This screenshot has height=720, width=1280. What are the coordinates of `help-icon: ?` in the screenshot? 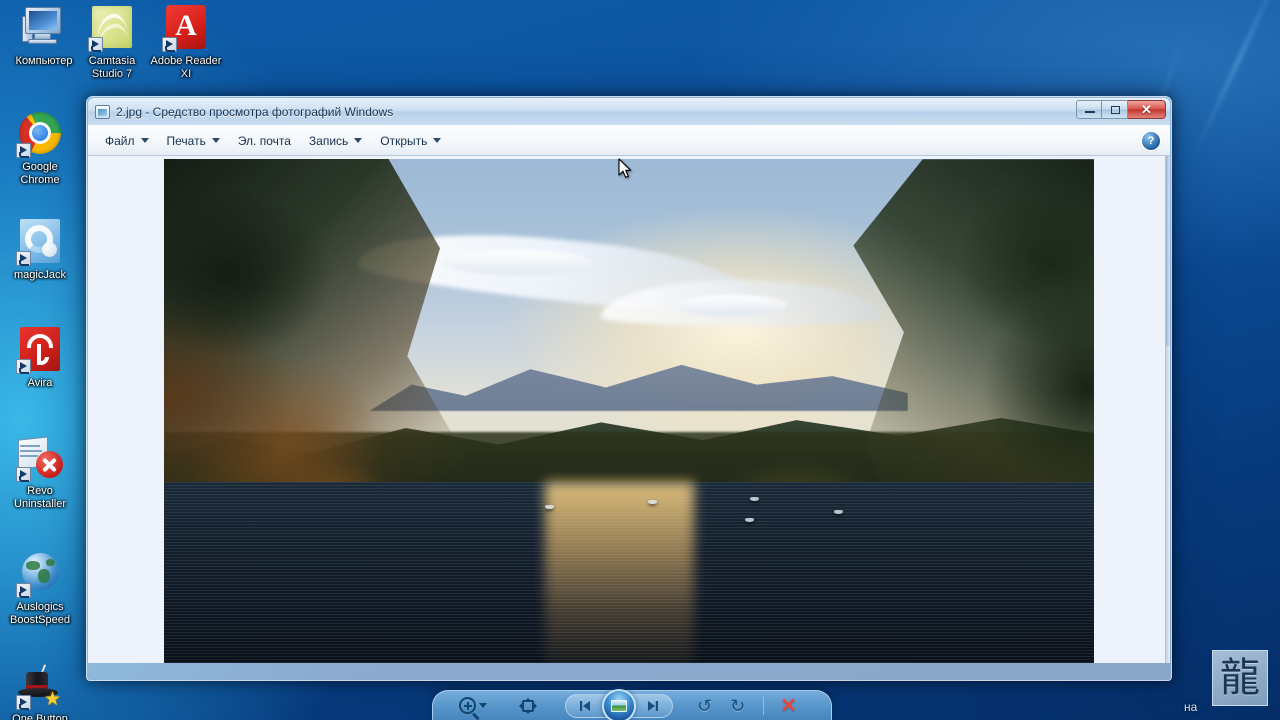 It's located at (1151, 141).